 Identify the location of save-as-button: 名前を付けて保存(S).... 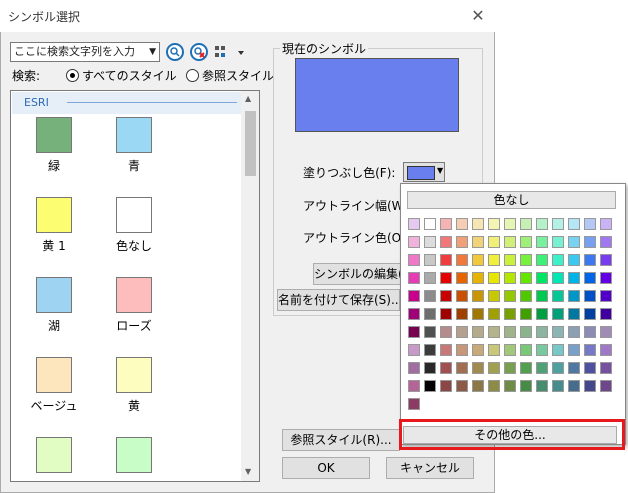
(338, 300).